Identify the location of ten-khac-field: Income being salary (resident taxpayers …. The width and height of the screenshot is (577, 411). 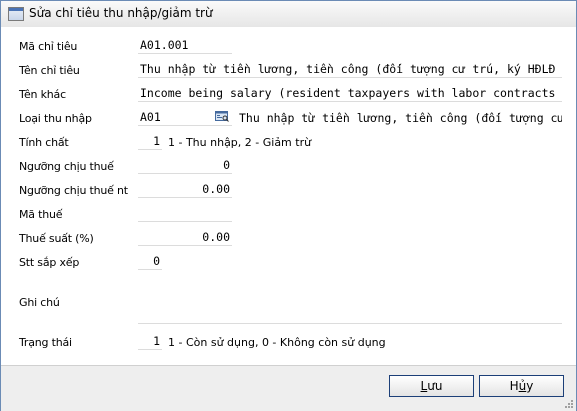
(350, 94).